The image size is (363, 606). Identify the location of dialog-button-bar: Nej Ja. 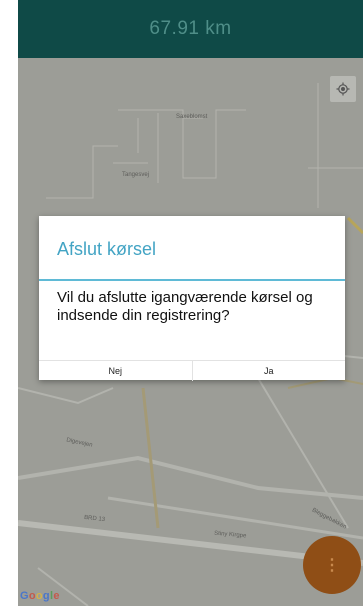
(192, 370).